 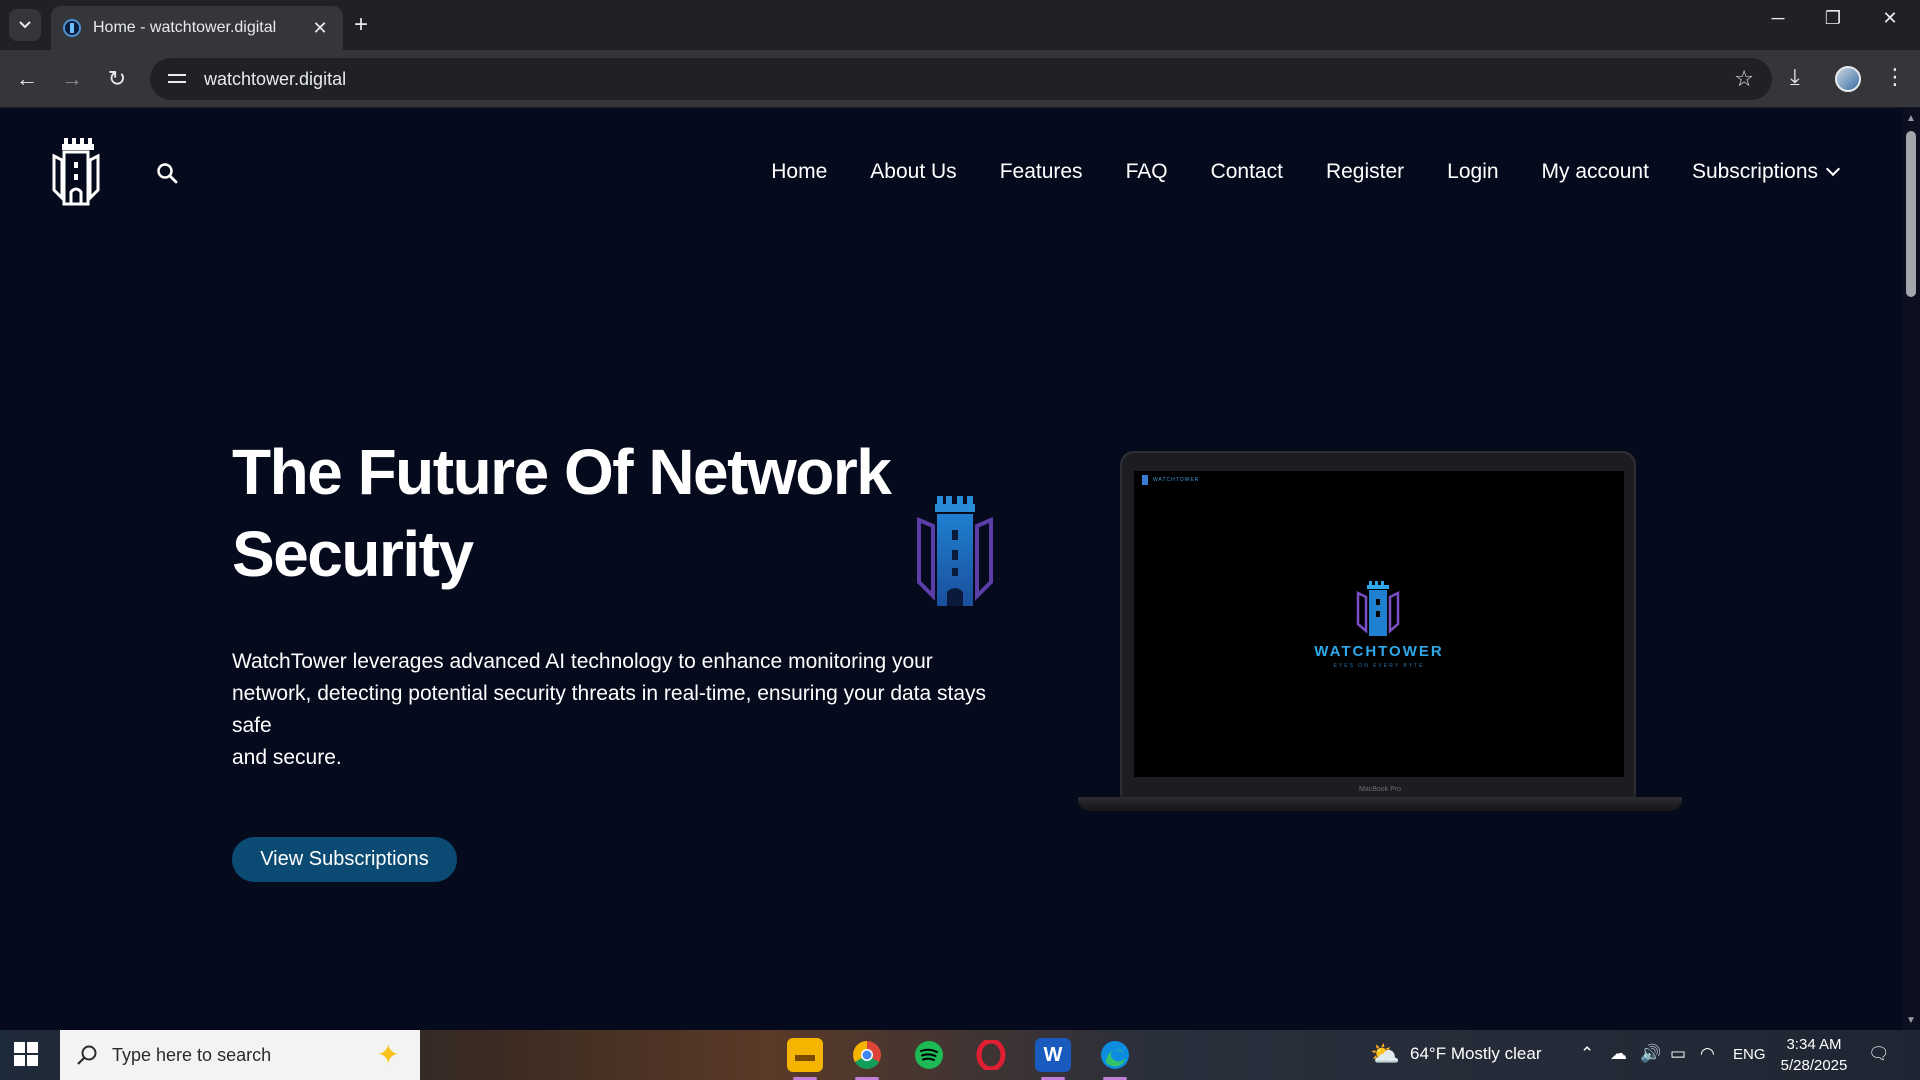 I want to click on clock-time: 3:34 AM, so click(x=1814, y=1044).